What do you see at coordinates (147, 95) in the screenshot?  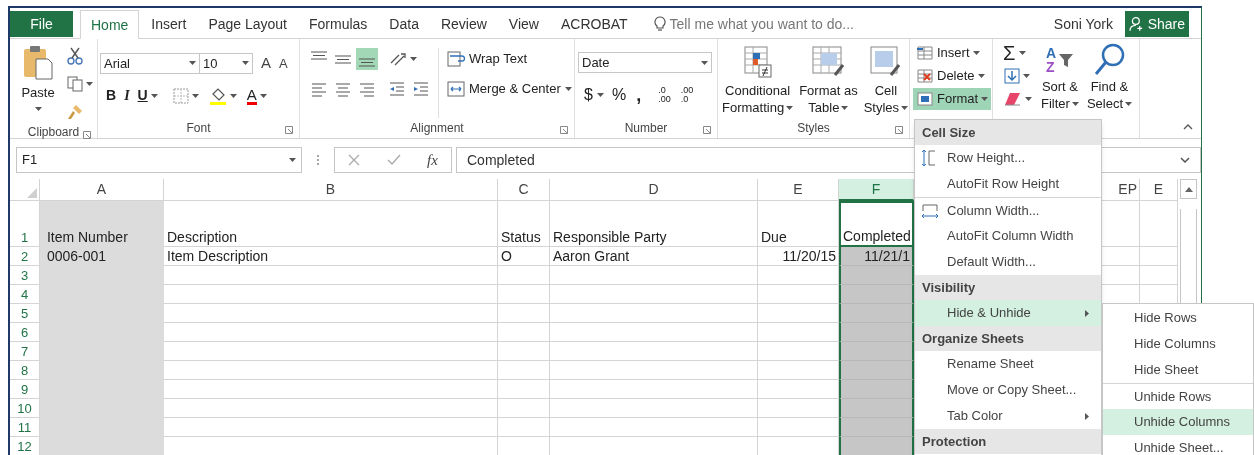 I see `underline-button: U` at bounding box center [147, 95].